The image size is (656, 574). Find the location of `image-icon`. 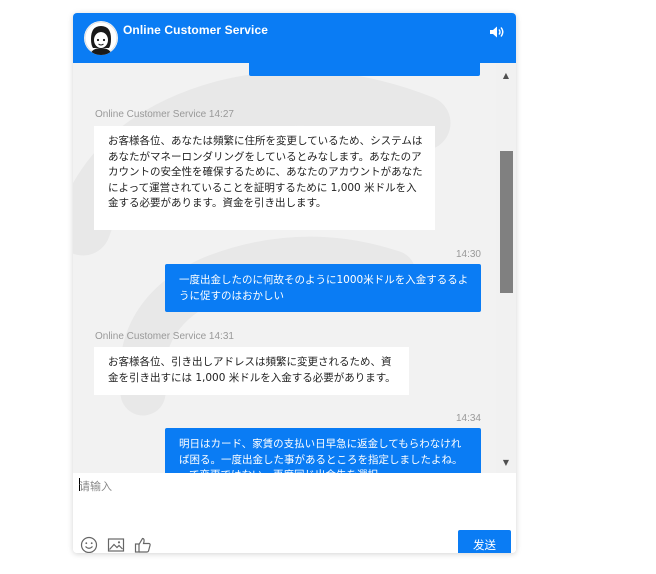

image-icon is located at coordinates (116, 544).